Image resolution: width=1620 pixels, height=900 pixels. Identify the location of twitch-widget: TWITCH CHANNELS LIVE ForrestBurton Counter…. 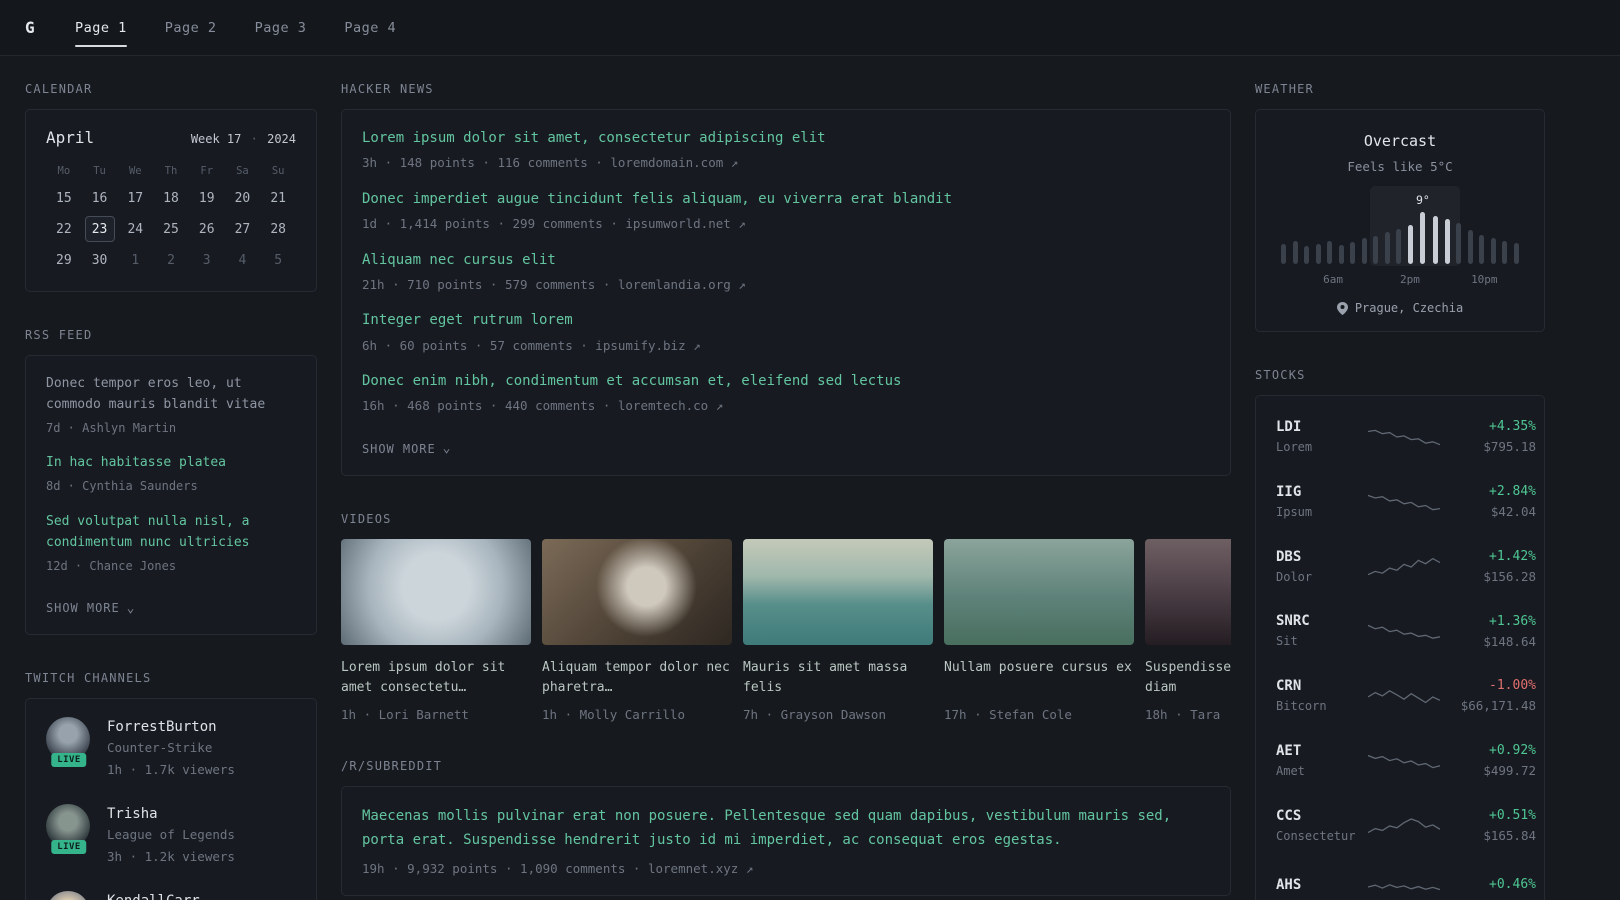
(171, 785).